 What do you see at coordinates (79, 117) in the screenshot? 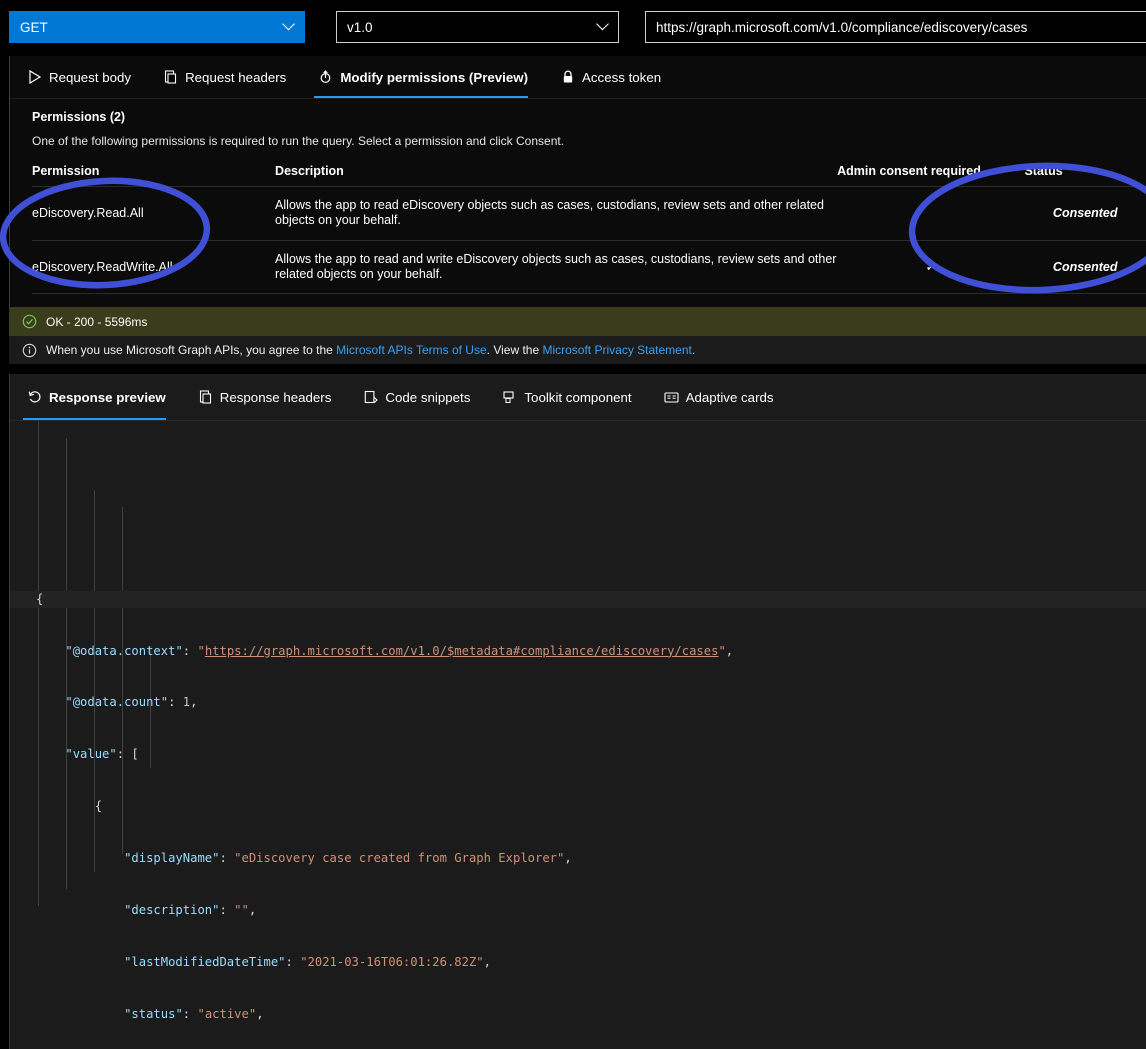
I see `permissions-heading: Permissions (2)` at bounding box center [79, 117].